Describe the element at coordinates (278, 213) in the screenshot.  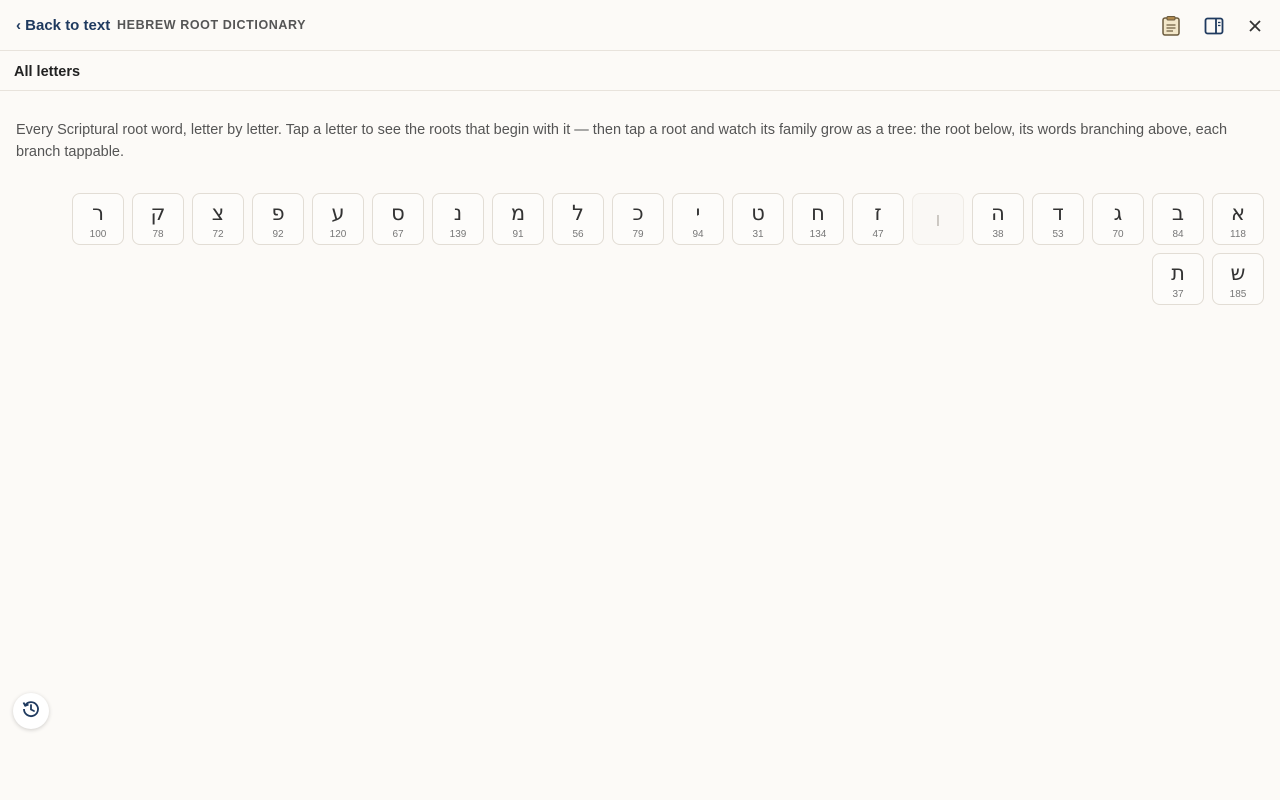
I see `letter-glyph: פ` at that location.